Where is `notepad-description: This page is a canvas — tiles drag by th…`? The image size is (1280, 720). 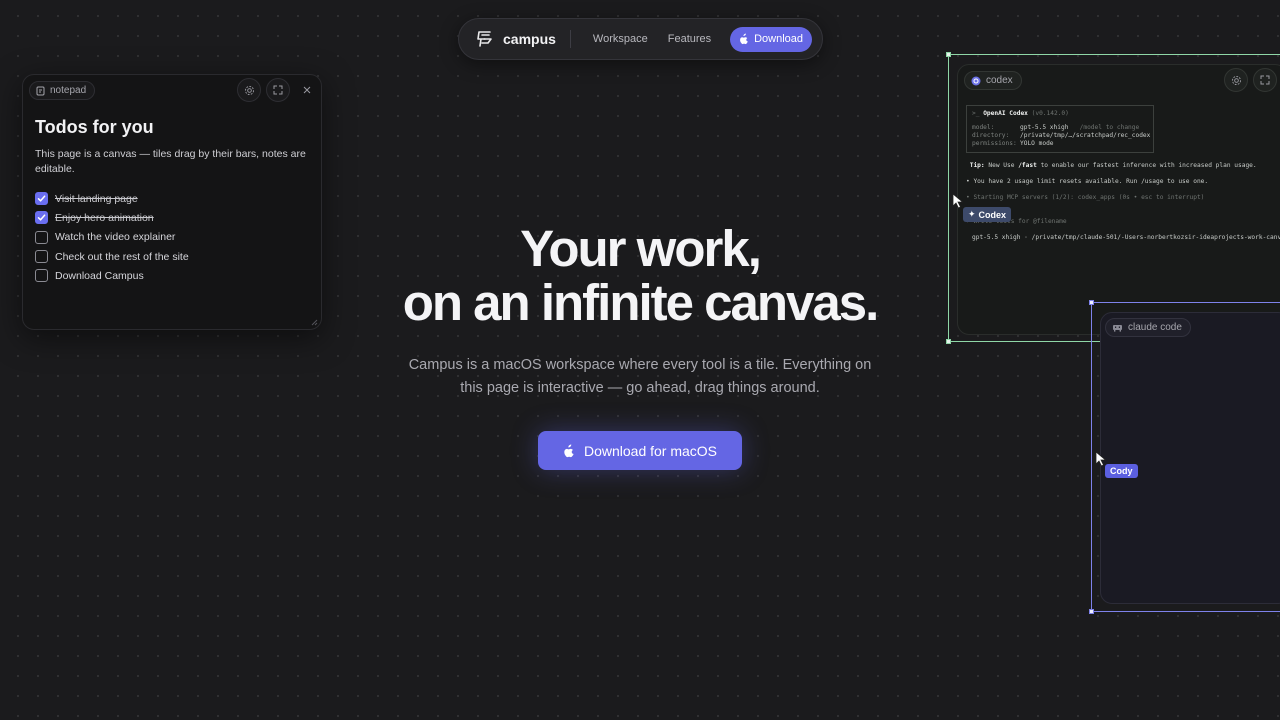 notepad-description: This page is a canvas — tiles drag by th… is located at coordinates (174, 162).